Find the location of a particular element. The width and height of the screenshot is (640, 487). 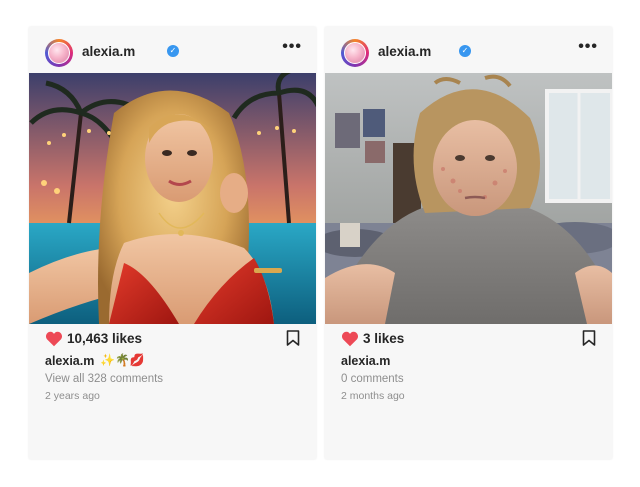

post-actions: 10,463 likes is located at coordinates (172, 339).